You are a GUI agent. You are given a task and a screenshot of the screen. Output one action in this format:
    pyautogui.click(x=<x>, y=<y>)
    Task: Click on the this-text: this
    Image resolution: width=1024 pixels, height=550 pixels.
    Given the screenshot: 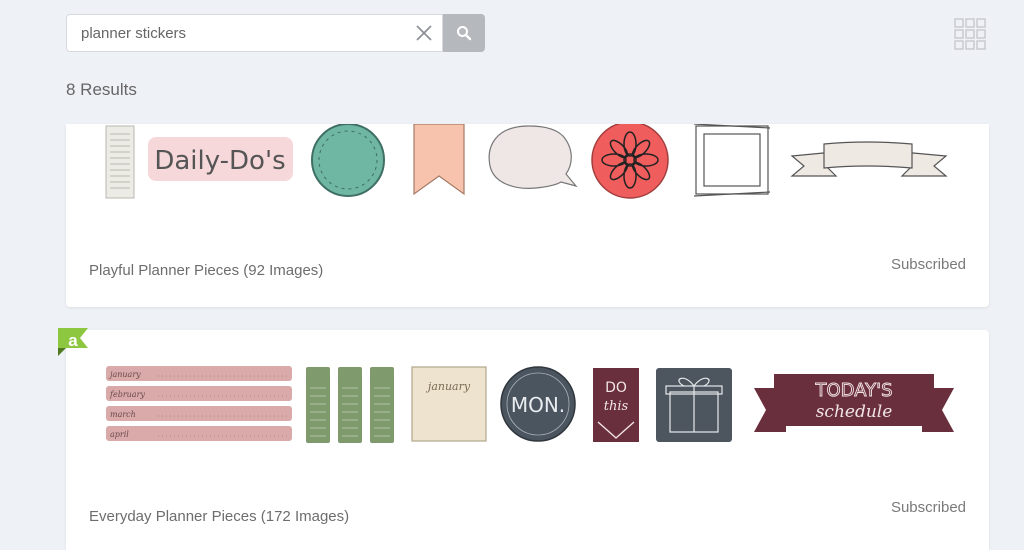 What is the action you would take?
    pyautogui.click(x=616, y=406)
    